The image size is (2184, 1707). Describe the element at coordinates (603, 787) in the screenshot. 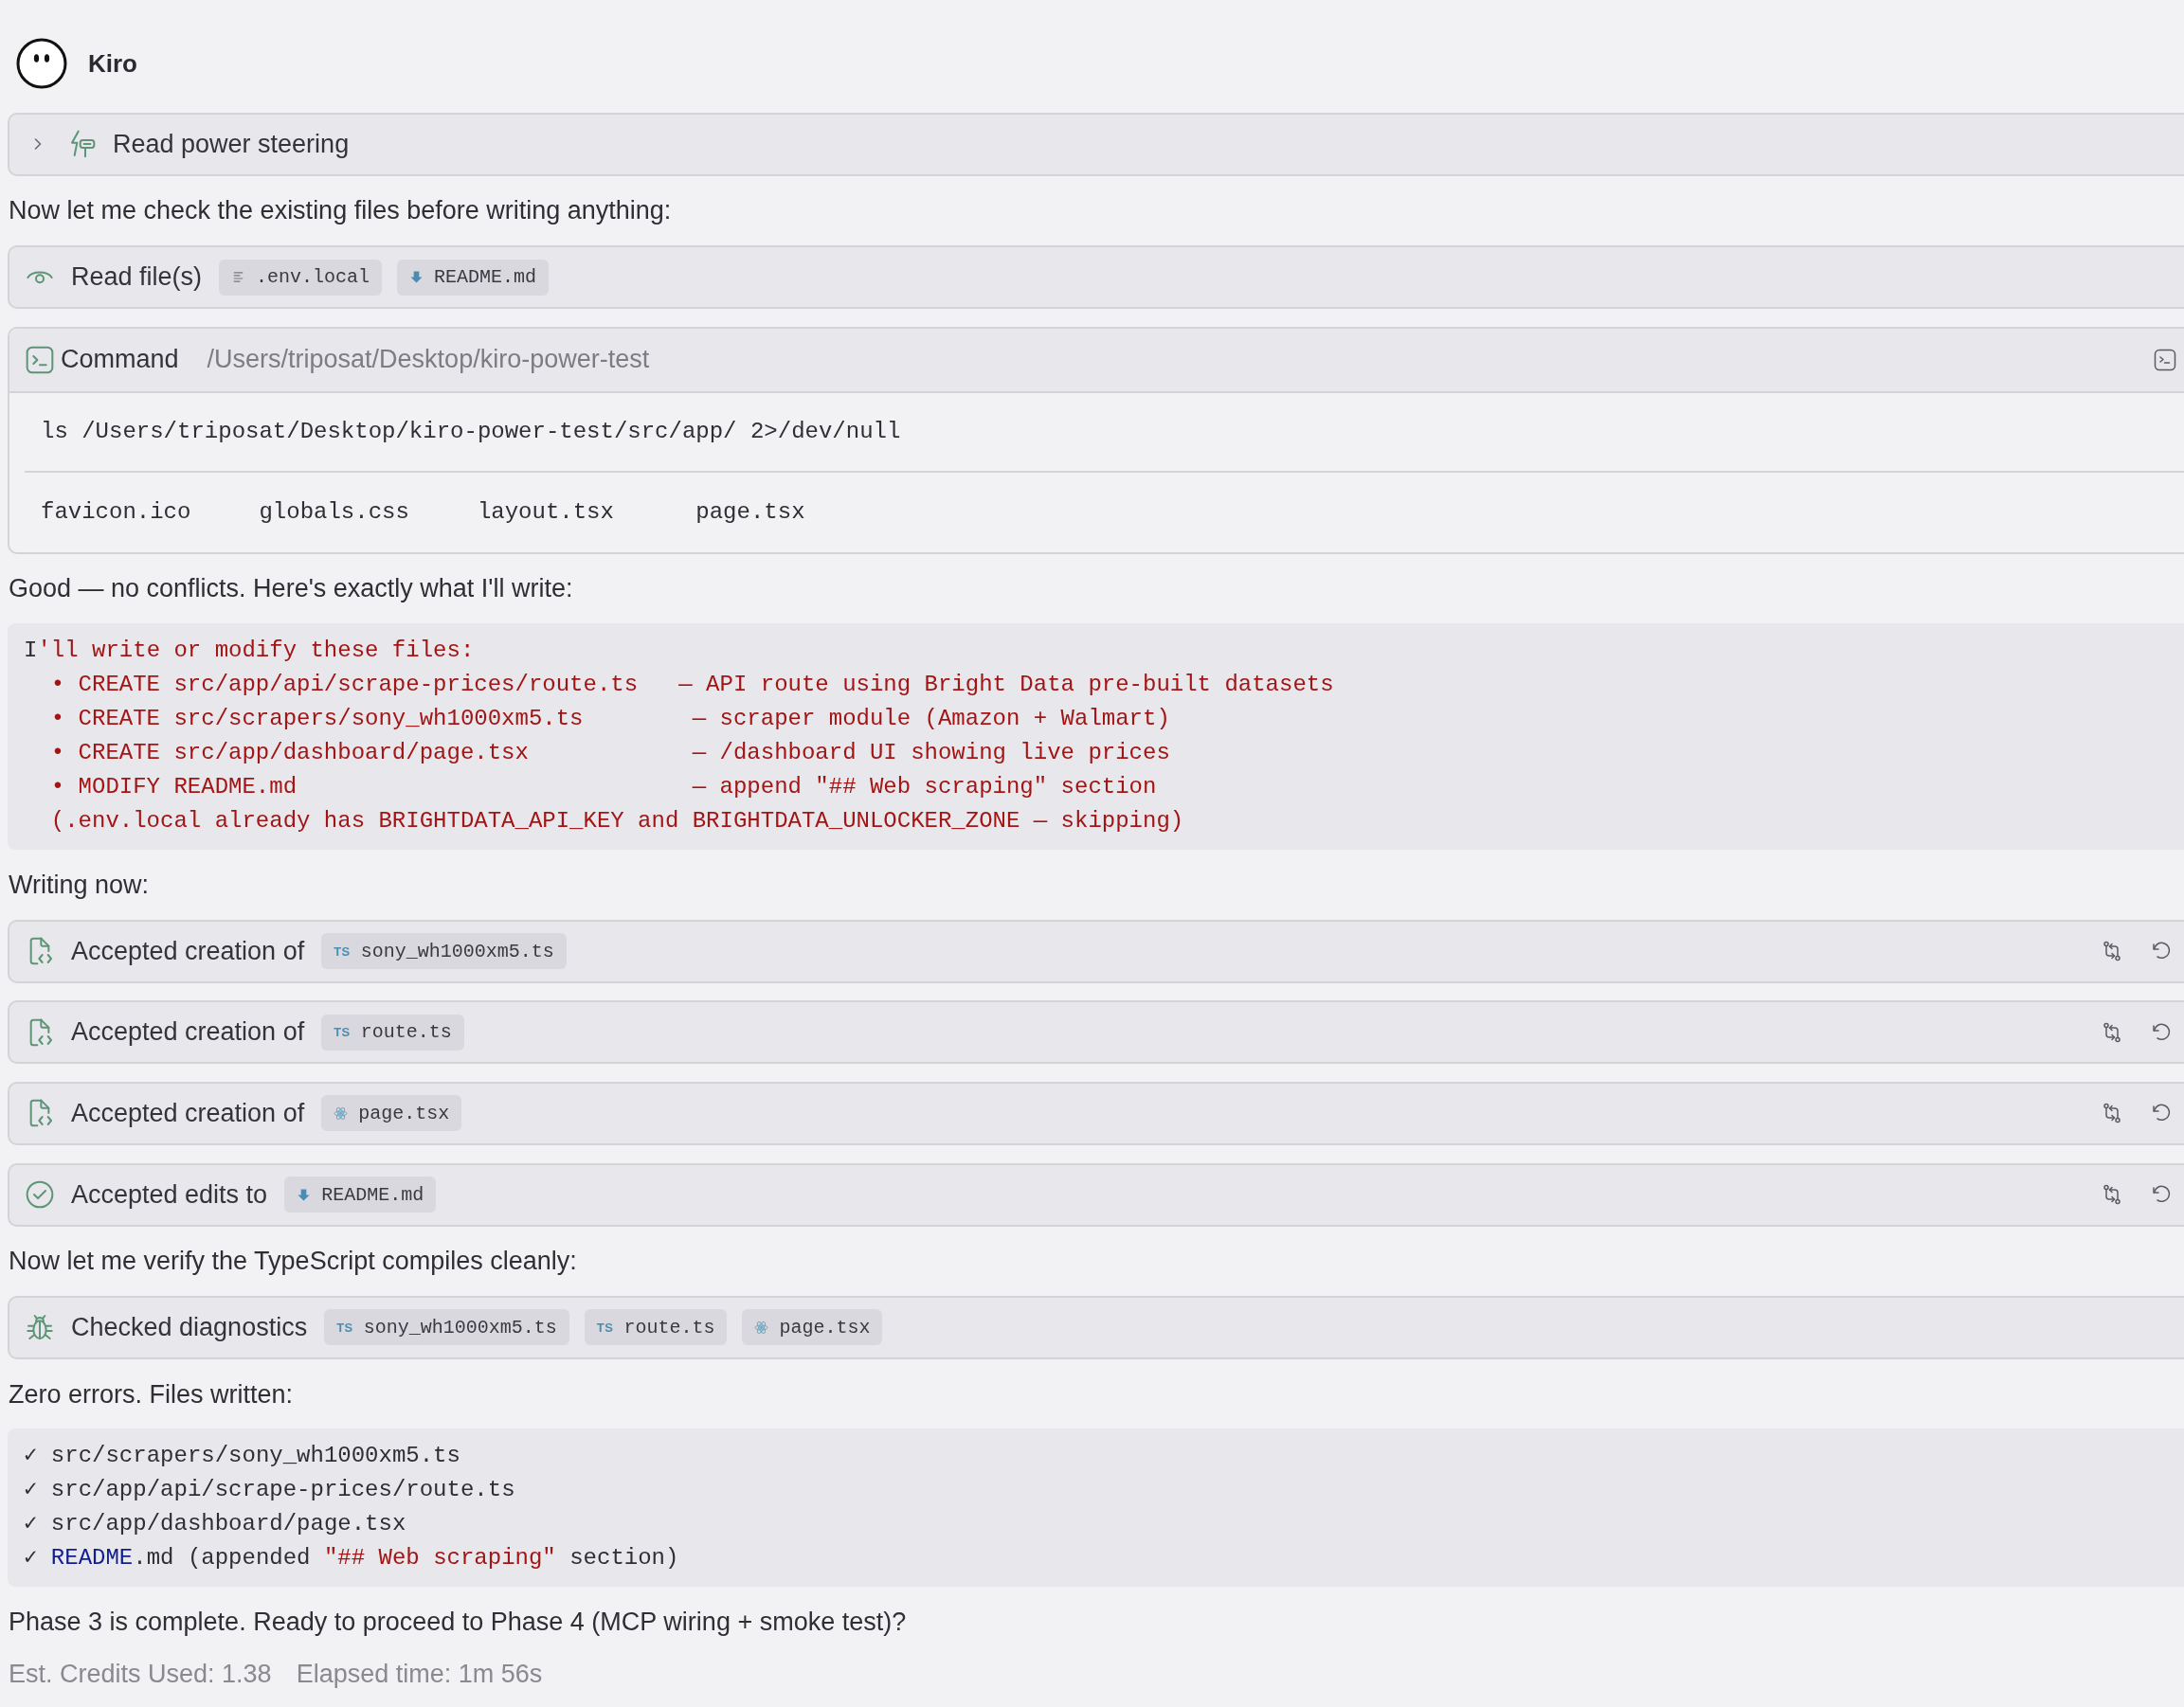

I see `code-line: • MODIFY README.md — append "## Web scraping" section` at that location.